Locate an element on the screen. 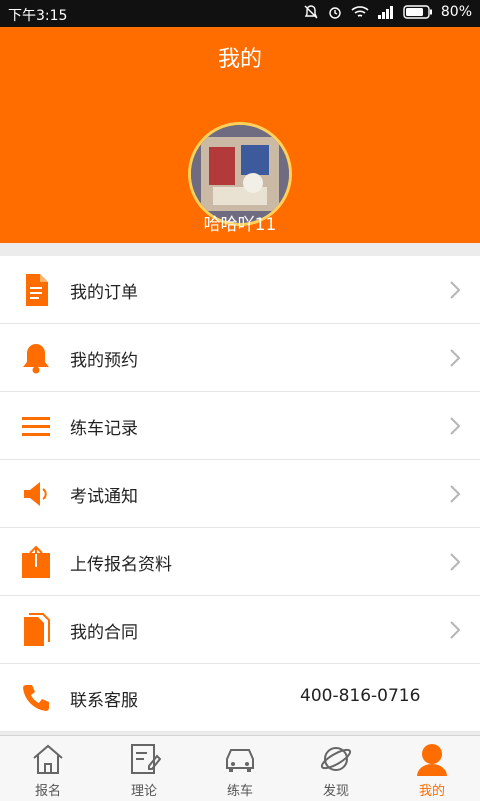 Image resolution: width=480 pixels, height=801 pixels. wifi-icon is located at coordinates (360, 11).